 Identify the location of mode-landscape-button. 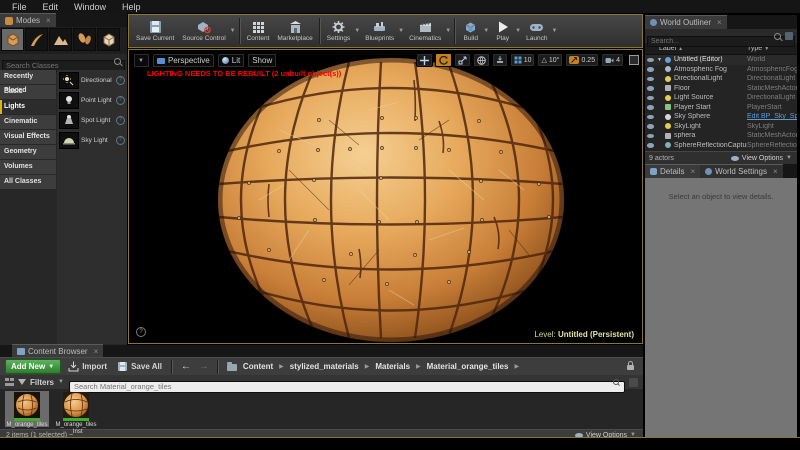
(60, 39).